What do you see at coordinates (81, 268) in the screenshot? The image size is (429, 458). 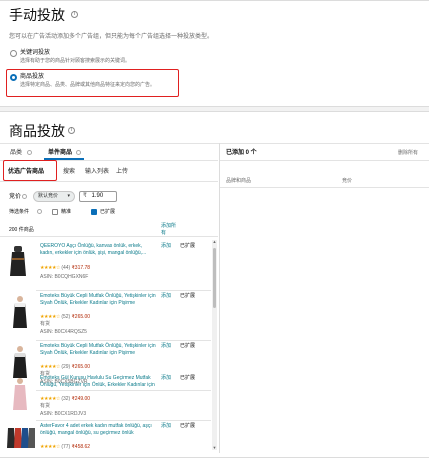 I see `product-price: ₹317.78` at bounding box center [81, 268].